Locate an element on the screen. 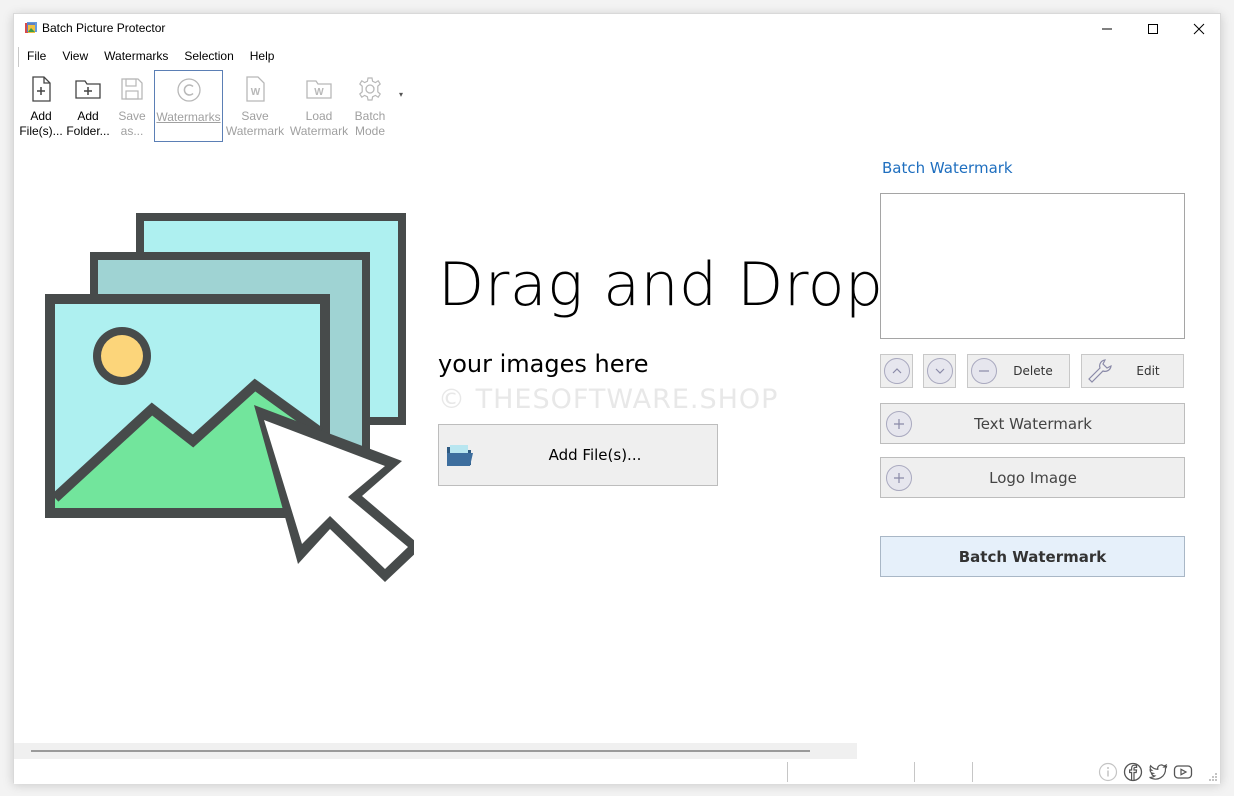 The height and width of the screenshot is (796, 1234). batch-mode-toolbar-button: Batch Mode is located at coordinates (370, 104).